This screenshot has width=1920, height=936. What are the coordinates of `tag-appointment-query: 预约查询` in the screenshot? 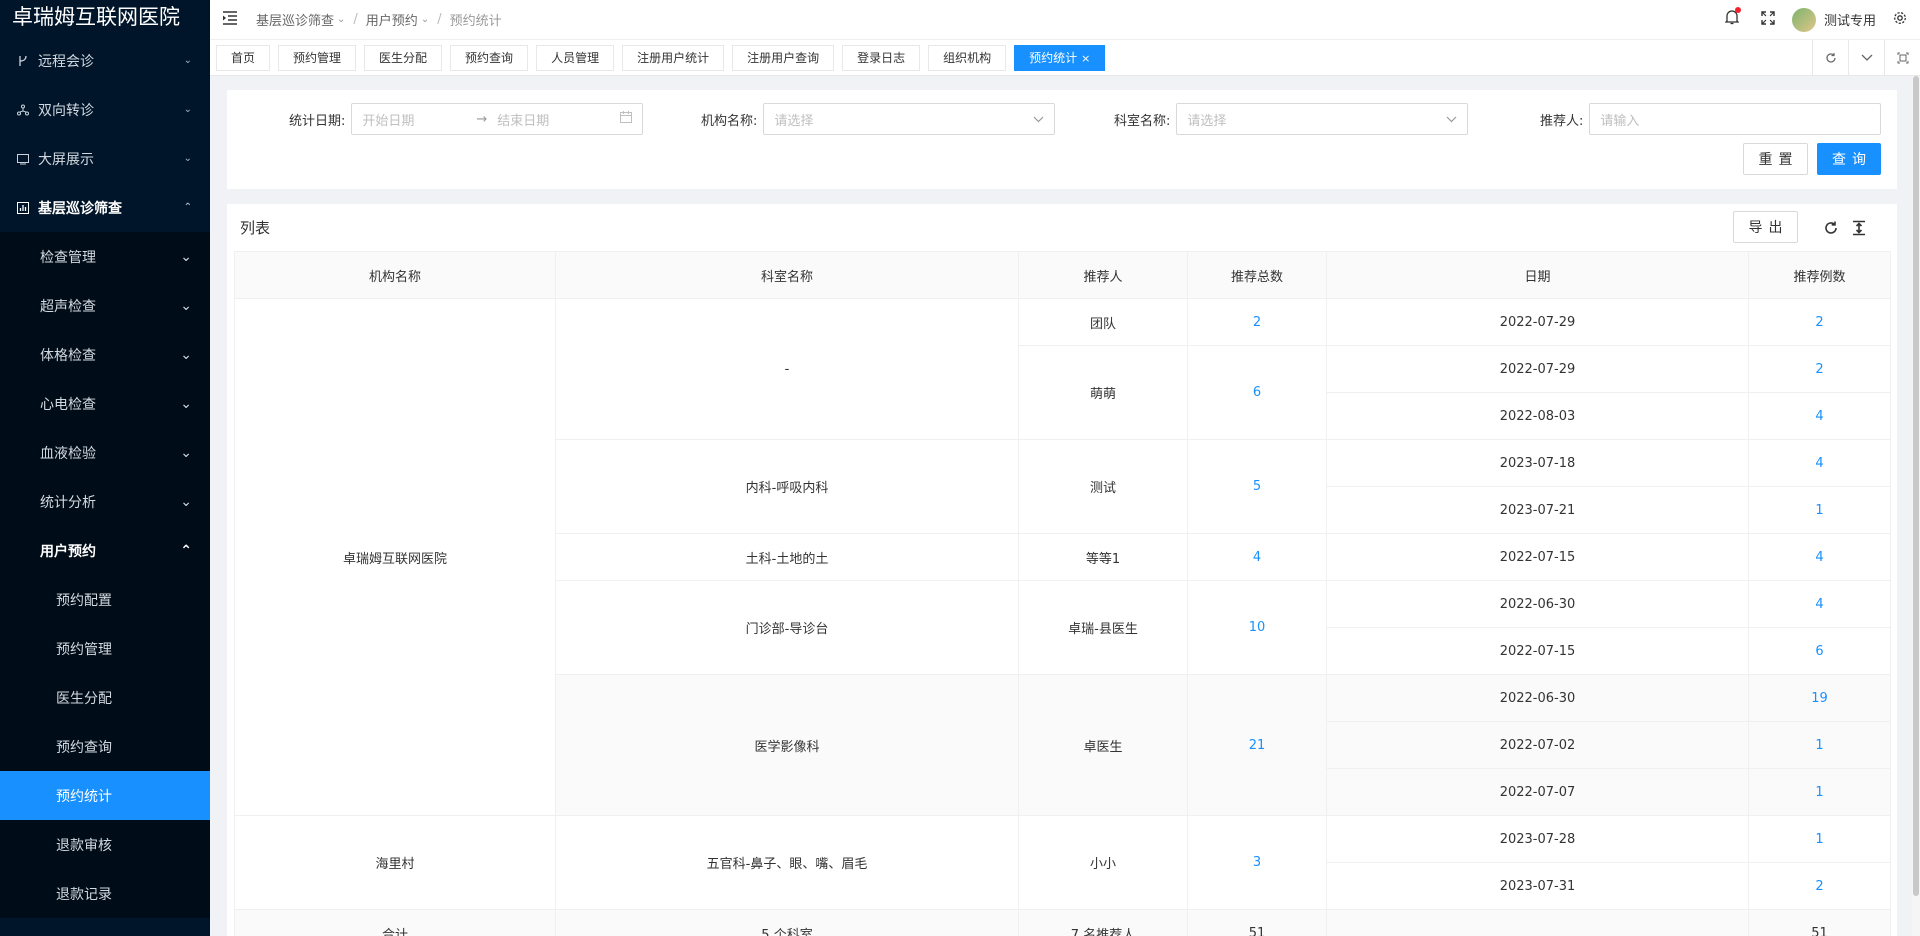 It's located at (489, 57).